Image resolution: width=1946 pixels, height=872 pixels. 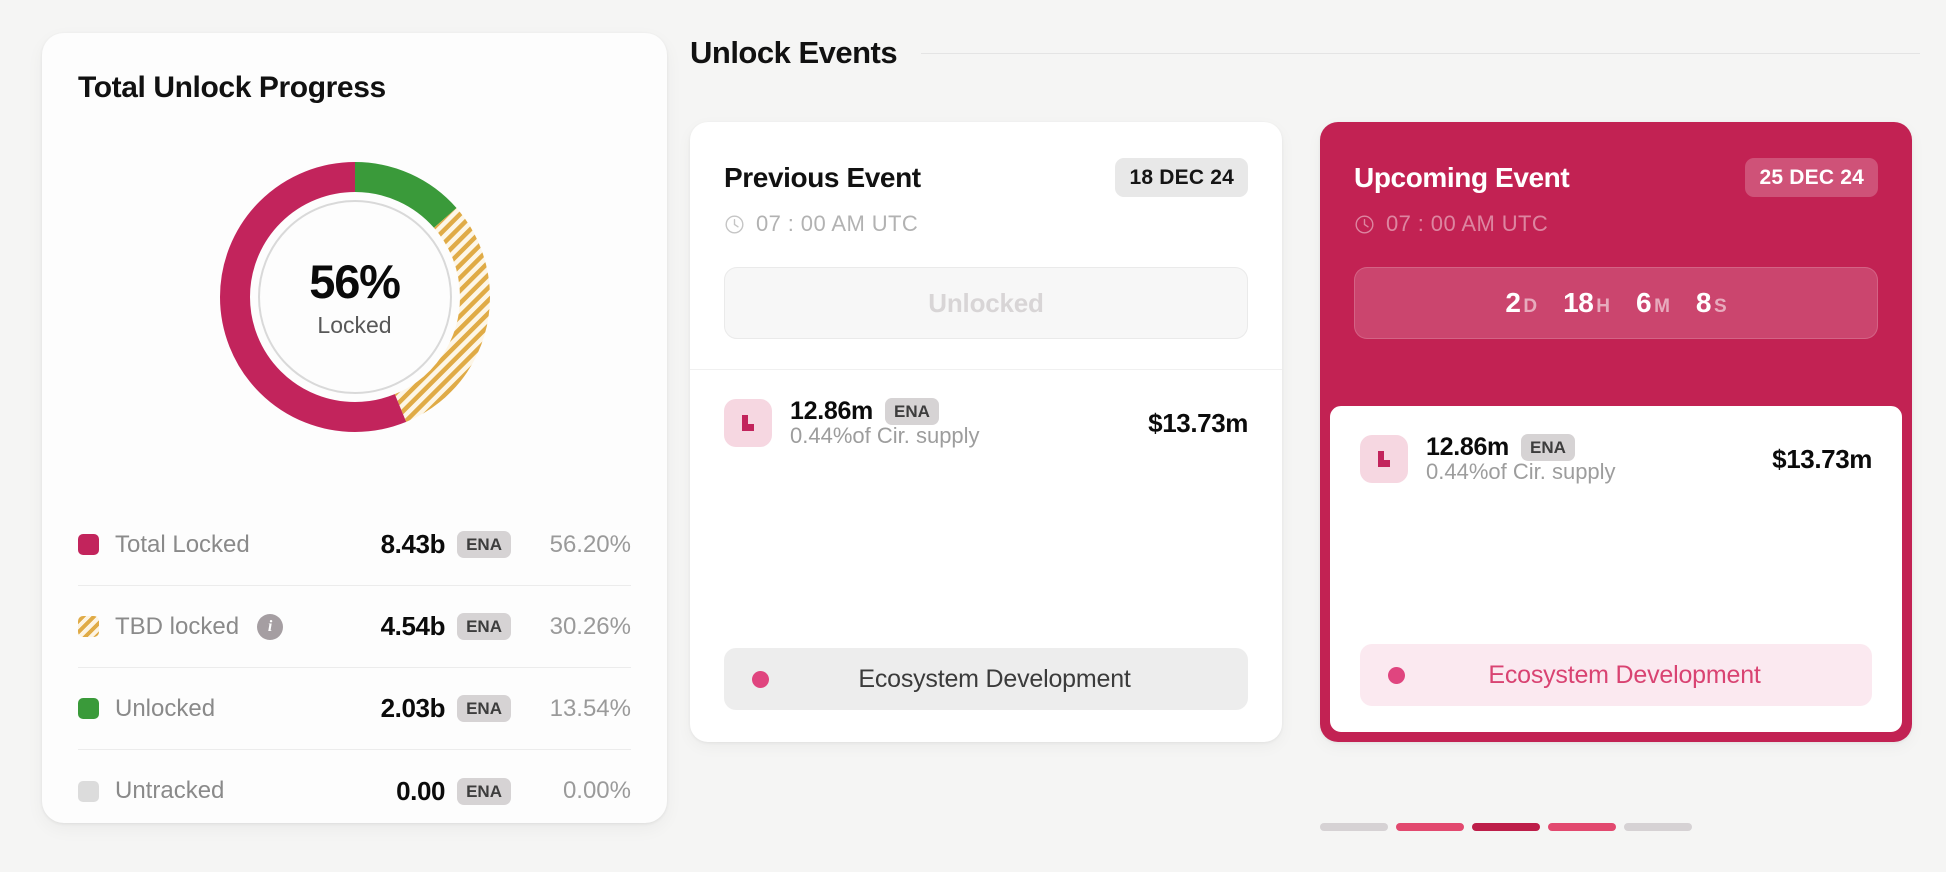 I want to click on legend-amount: 4.54b, so click(x=413, y=626).